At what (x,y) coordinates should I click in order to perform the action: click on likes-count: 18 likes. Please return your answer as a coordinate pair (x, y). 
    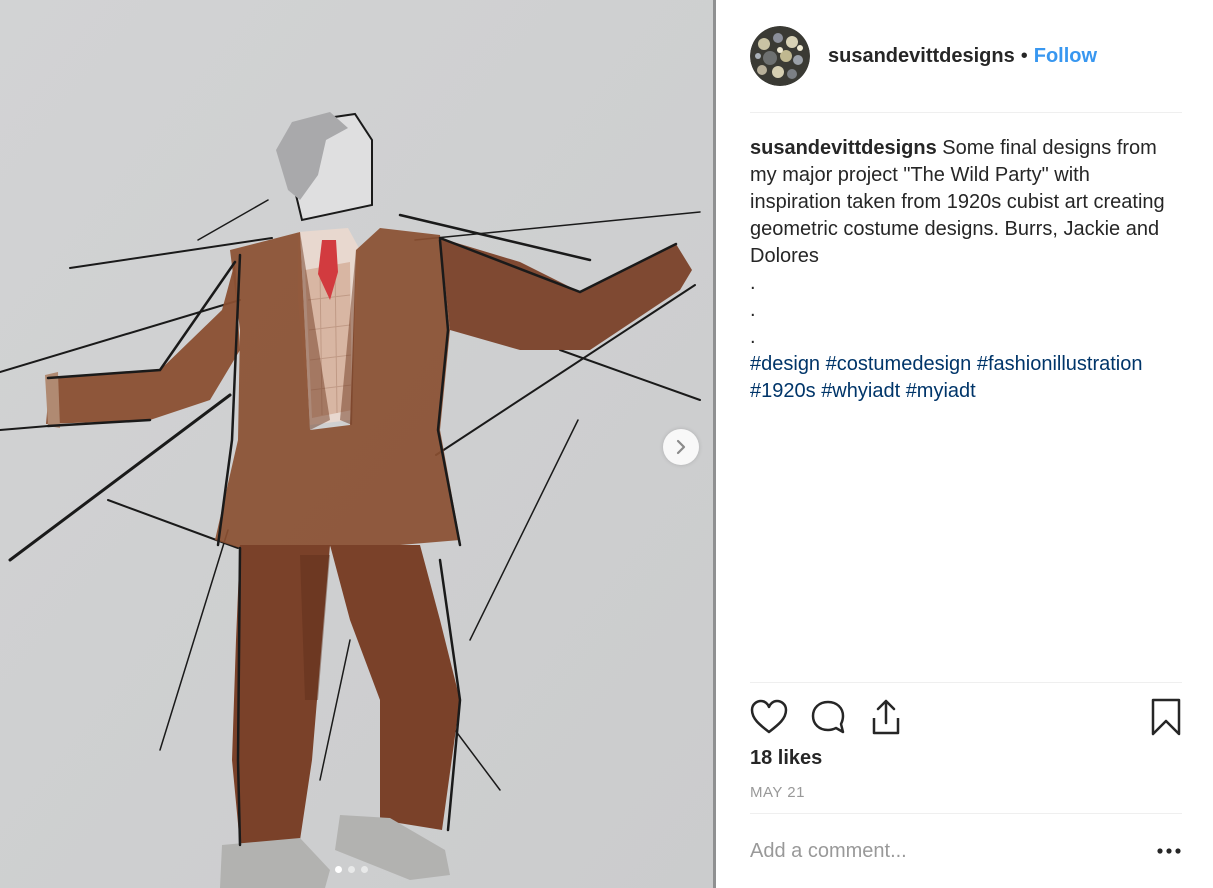
    Looking at the image, I should click on (966, 758).